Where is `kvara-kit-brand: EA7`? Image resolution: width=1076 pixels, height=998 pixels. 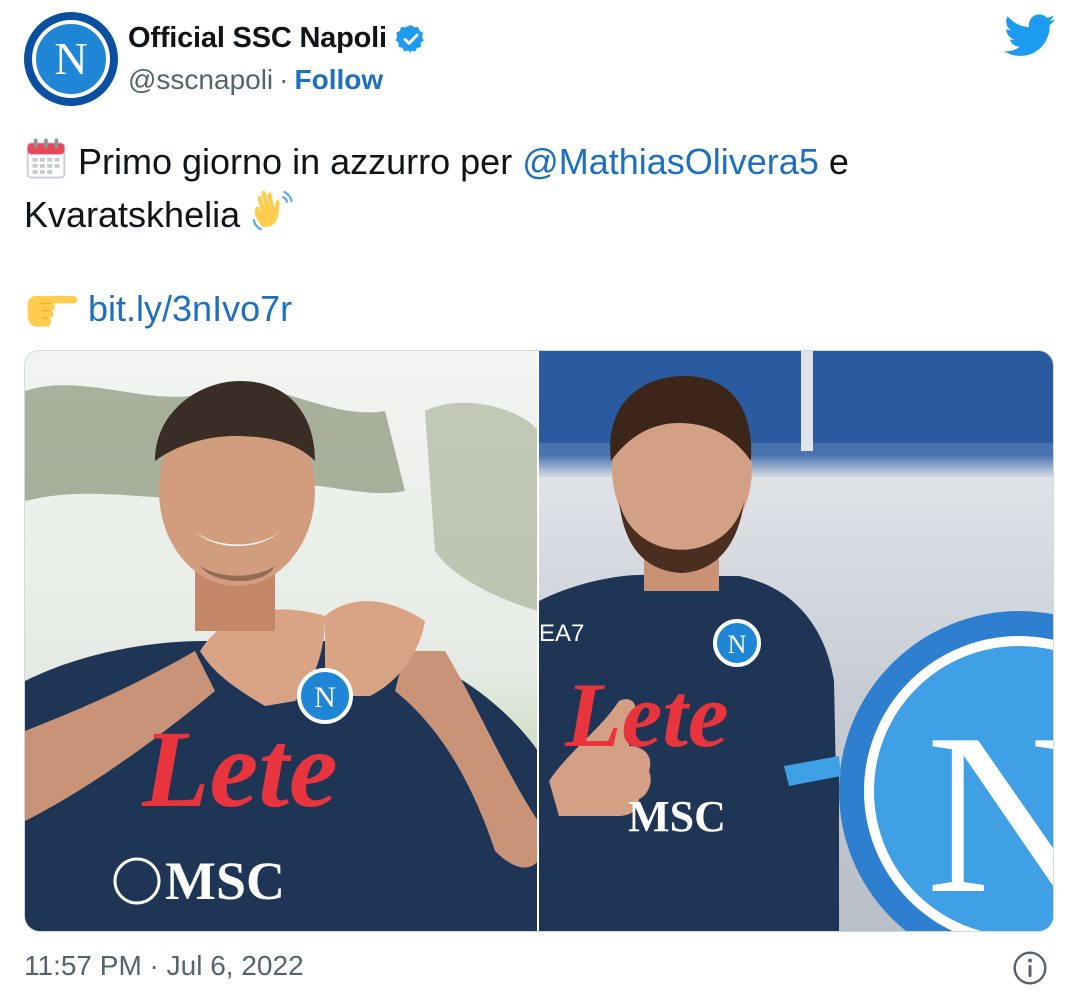 kvara-kit-brand: EA7 is located at coordinates (561, 633).